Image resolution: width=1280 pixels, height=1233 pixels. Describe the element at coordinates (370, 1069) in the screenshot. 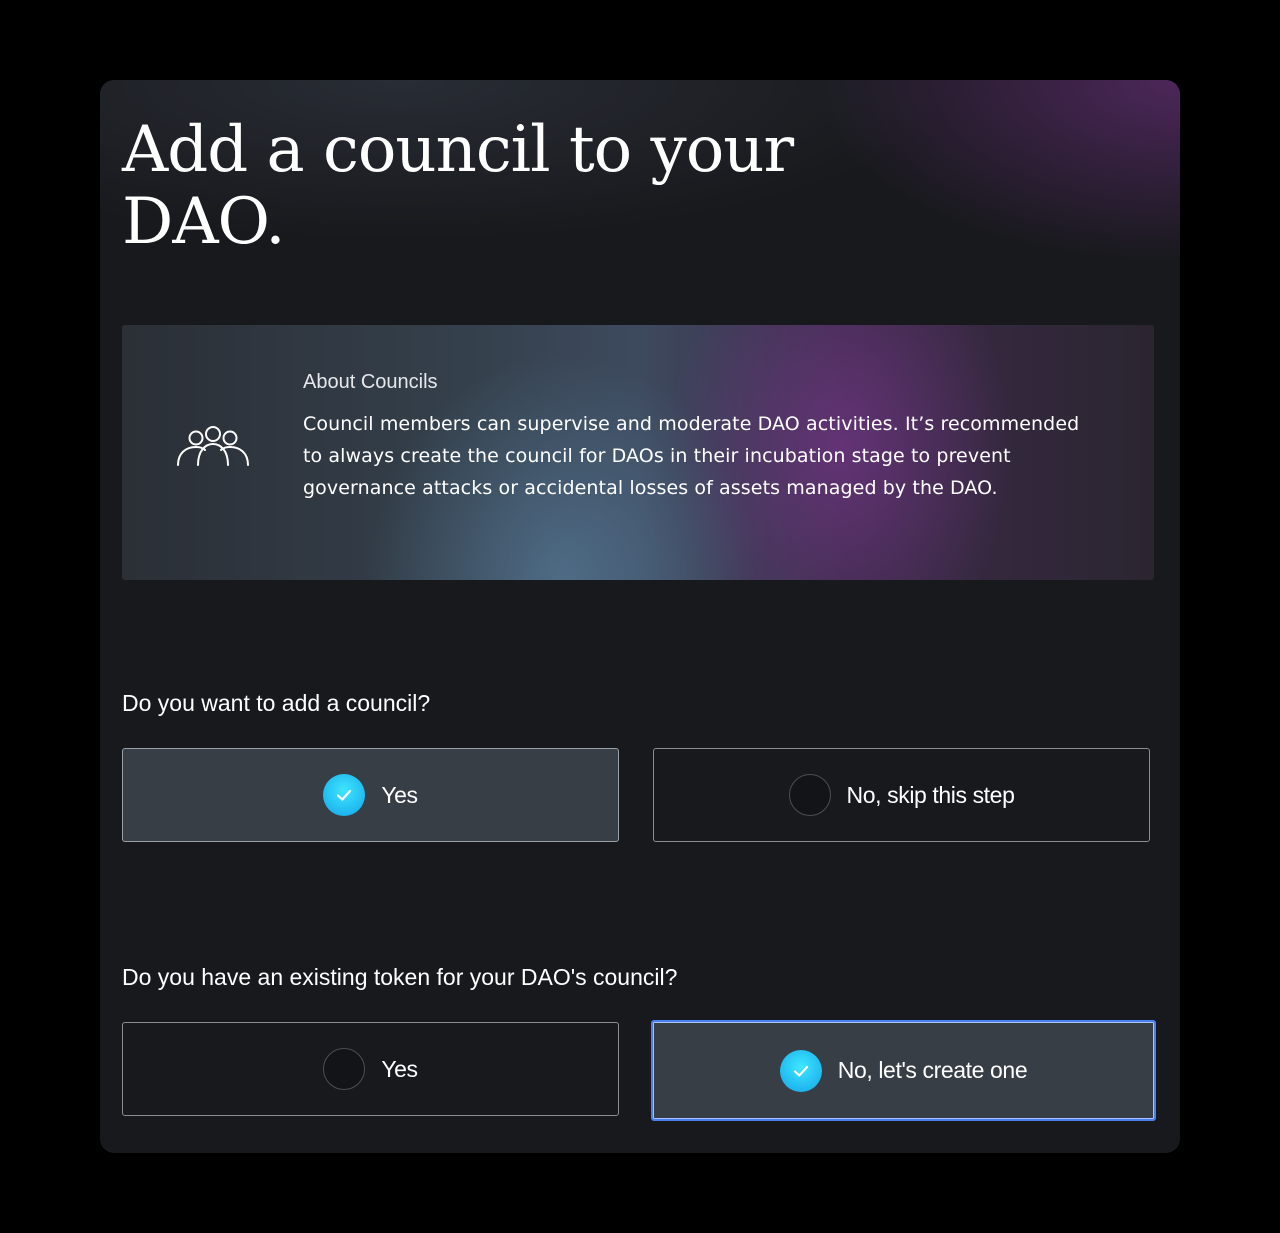

I see `existing-token-yes-option: Yes` at that location.